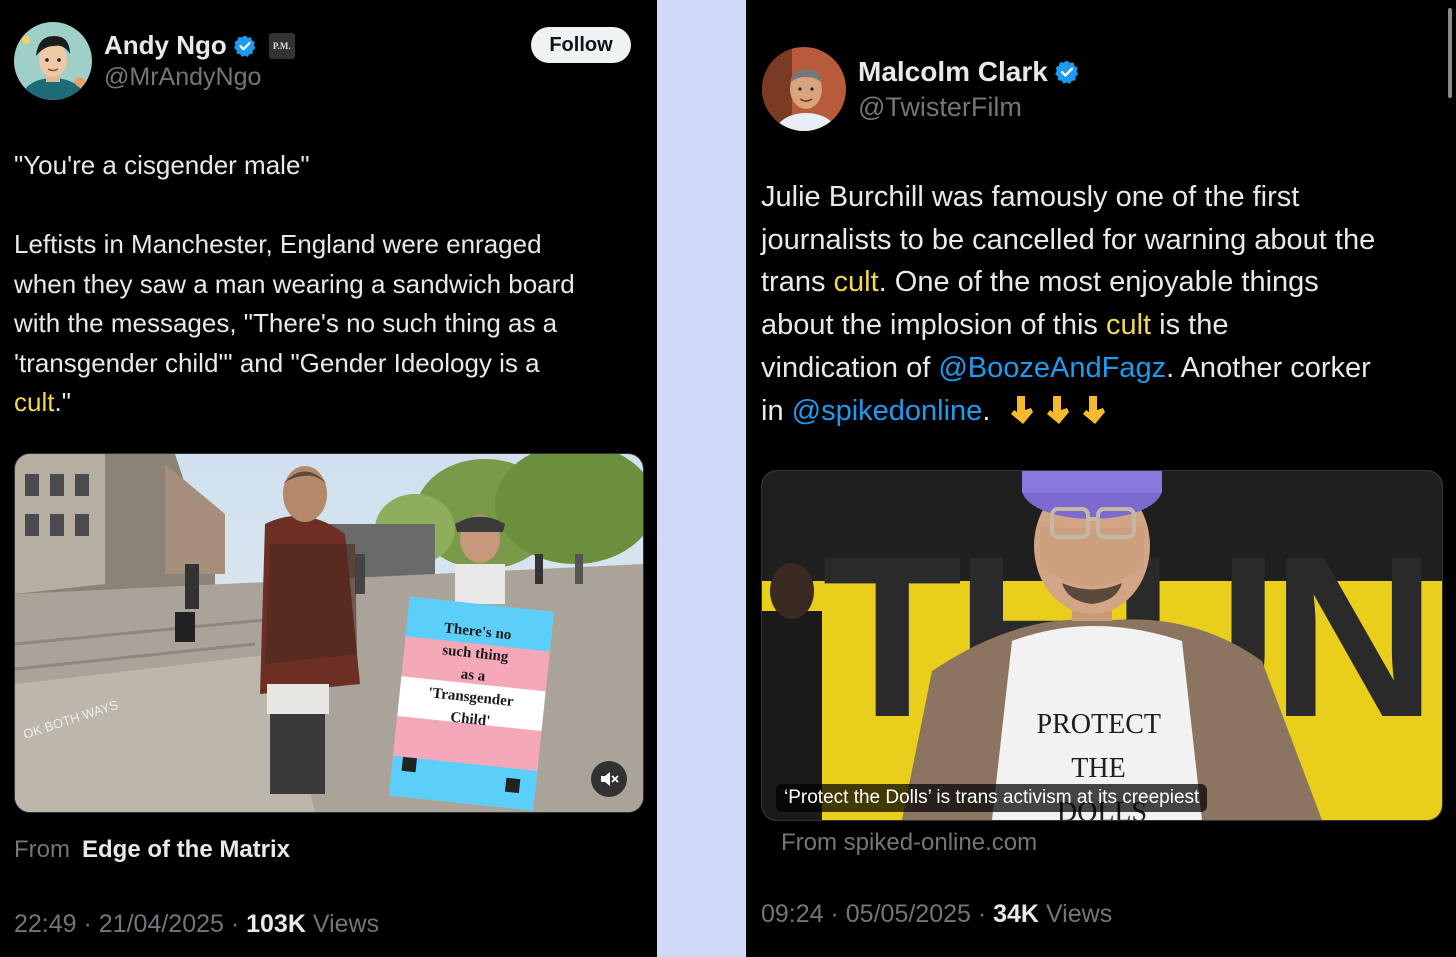 Image resolution: width=1456 pixels, height=957 pixels. I want to click on views-count: 34K, so click(1016, 914).